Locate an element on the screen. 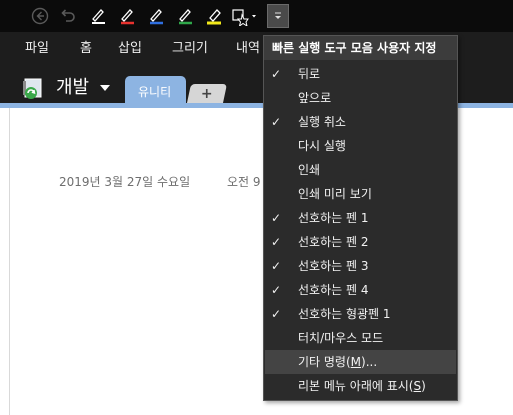  customize-toolbar-button is located at coordinates (278, 16).